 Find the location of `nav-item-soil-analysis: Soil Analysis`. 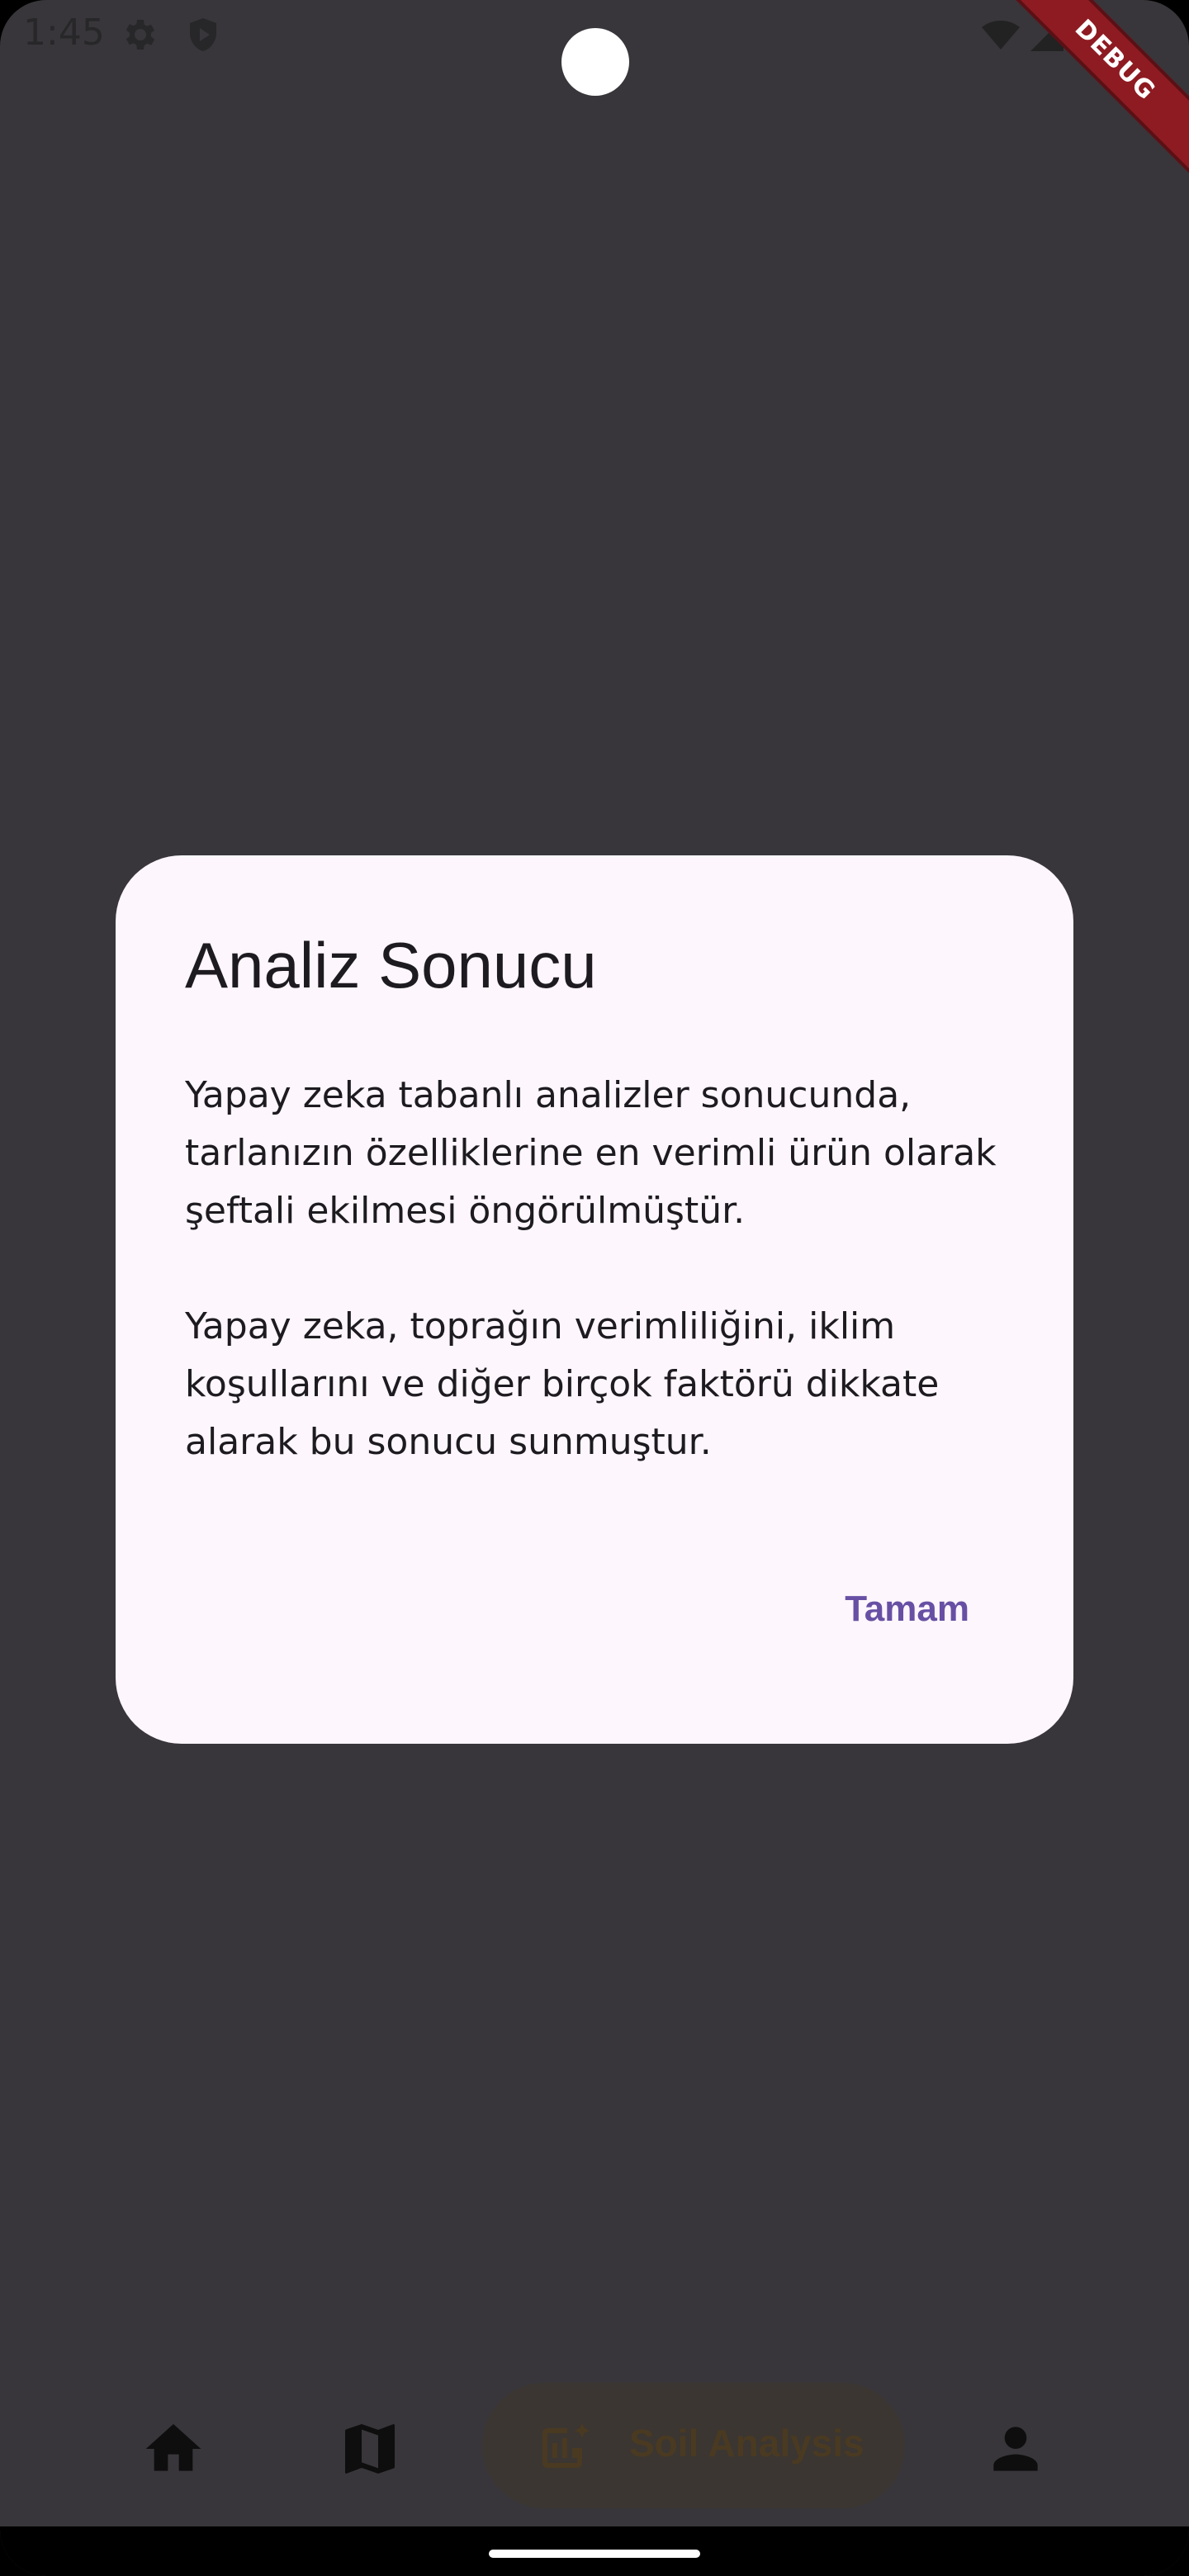

nav-item-soil-analysis: Soil Analysis is located at coordinates (693, 2445).